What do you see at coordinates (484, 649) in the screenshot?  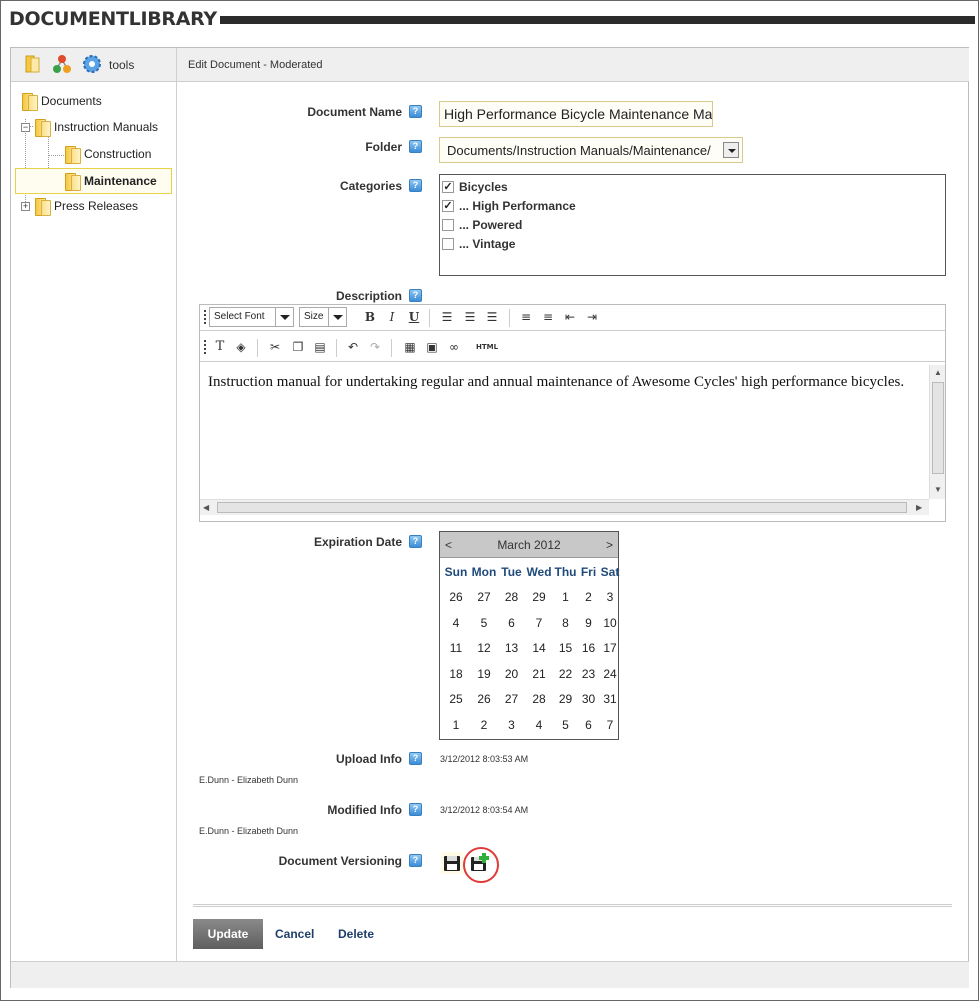 I see `calendar-day: 12` at bounding box center [484, 649].